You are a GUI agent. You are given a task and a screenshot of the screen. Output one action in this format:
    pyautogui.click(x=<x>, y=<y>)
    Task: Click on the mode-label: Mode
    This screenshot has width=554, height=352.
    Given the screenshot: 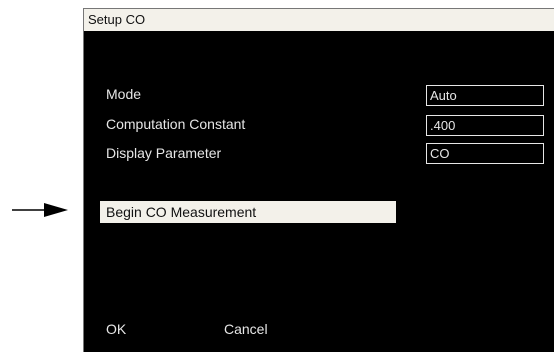 What is the action you would take?
    pyautogui.click(x=124, y=94)
    